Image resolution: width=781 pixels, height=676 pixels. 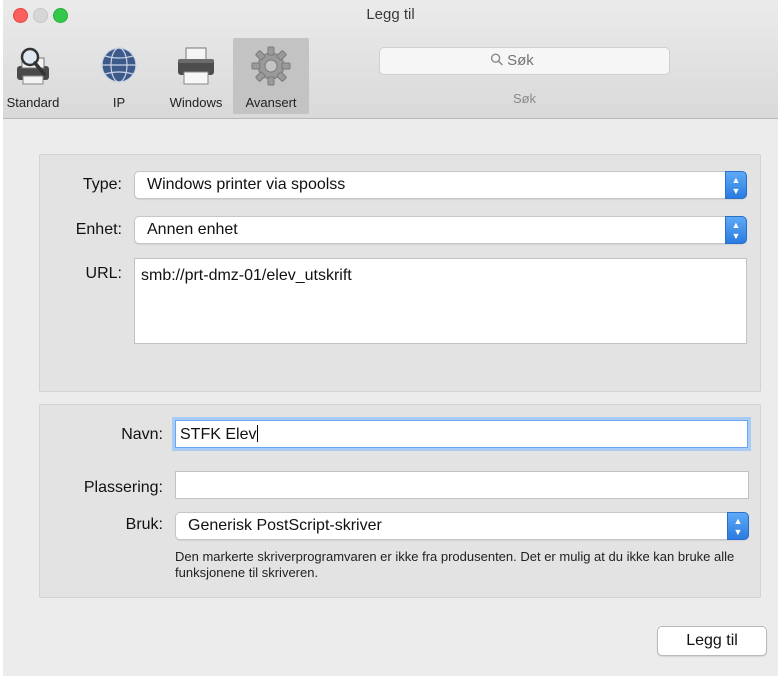 What do you see at coordinates (462, 485) in the screenshot?
I see `location-field` at bounding box center [462, 485].